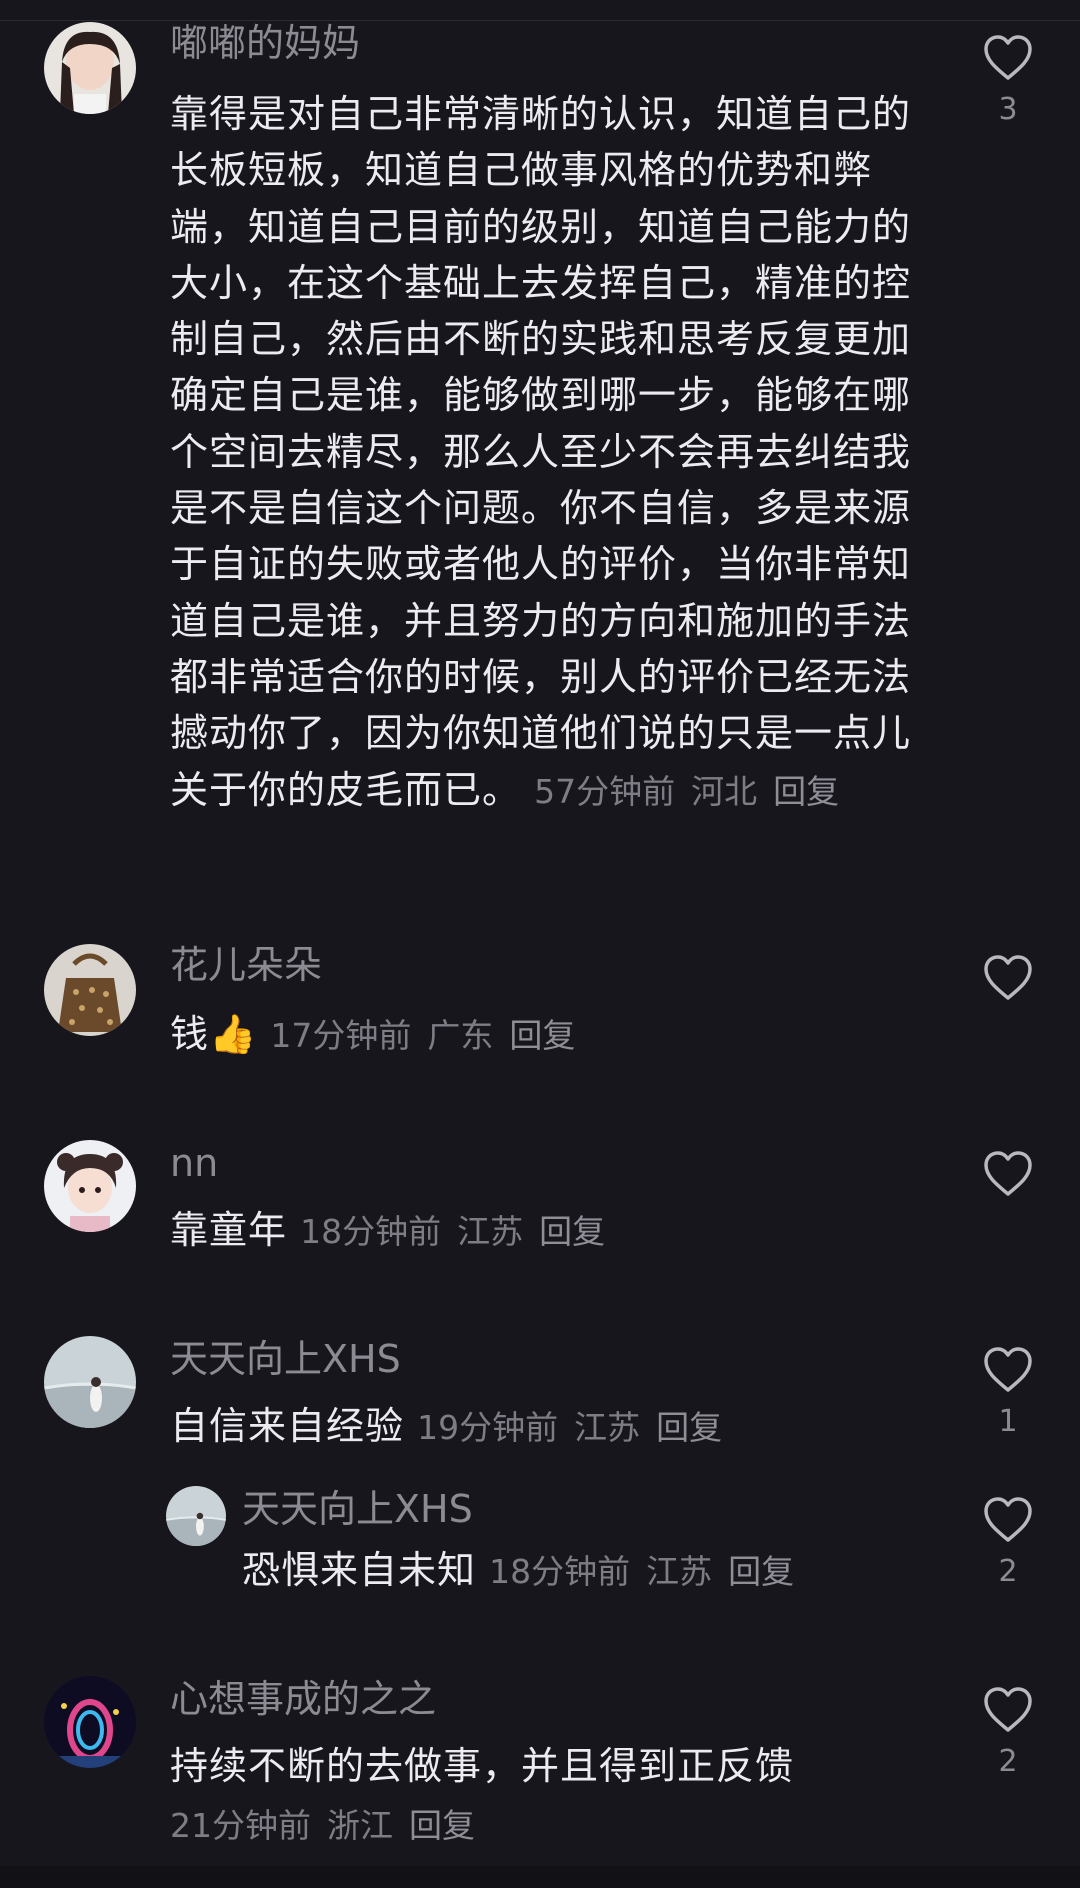 This screenshot has width=1080, height=1888. I want to click on comment-username: 心想事成的之之, so click(303, 1699).